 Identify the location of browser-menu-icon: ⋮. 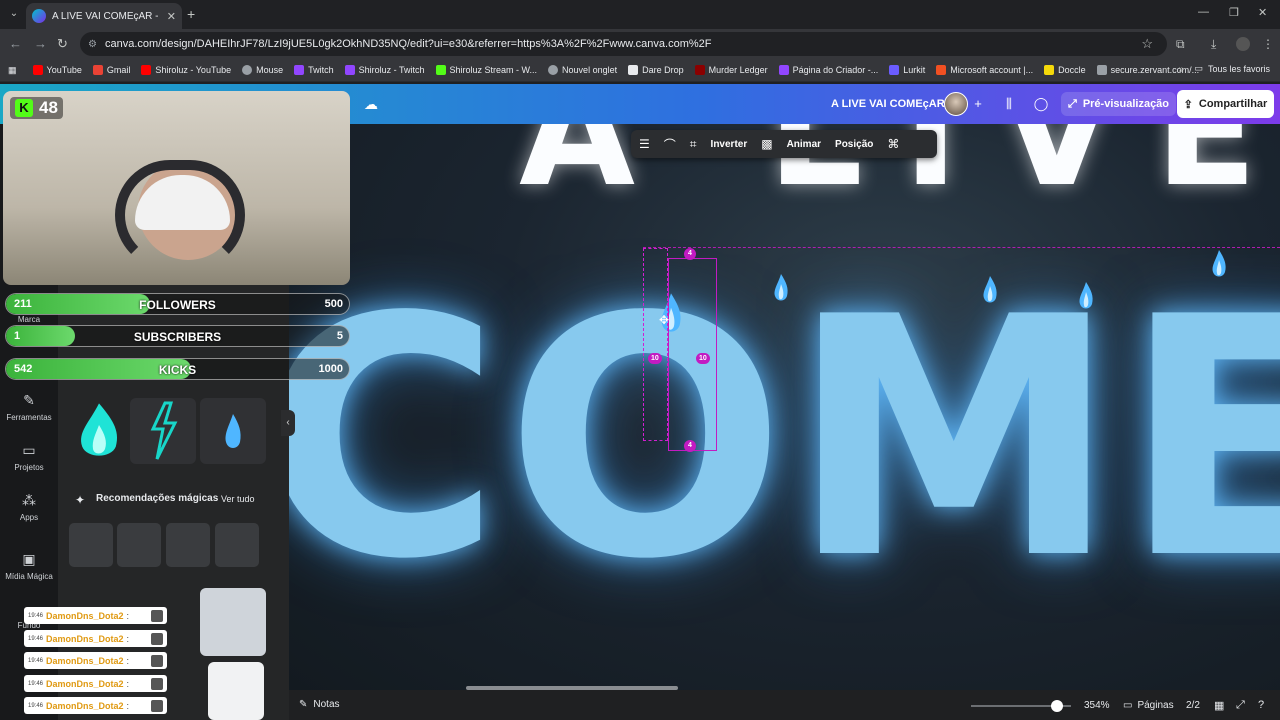
(1268, 44).